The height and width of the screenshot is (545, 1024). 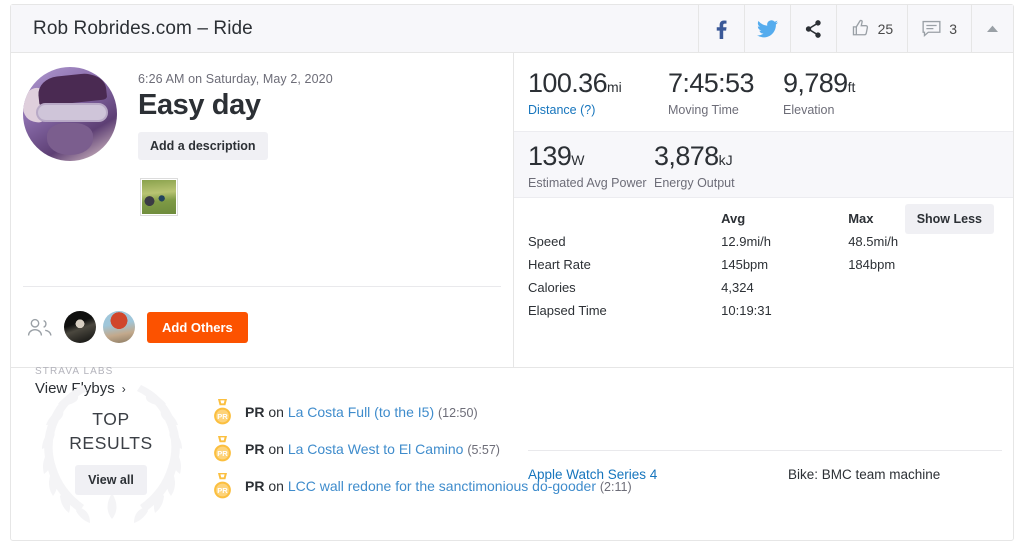 I want to click on page-title: Rob Robrides.com – Ride, so click(x=143, y=28).